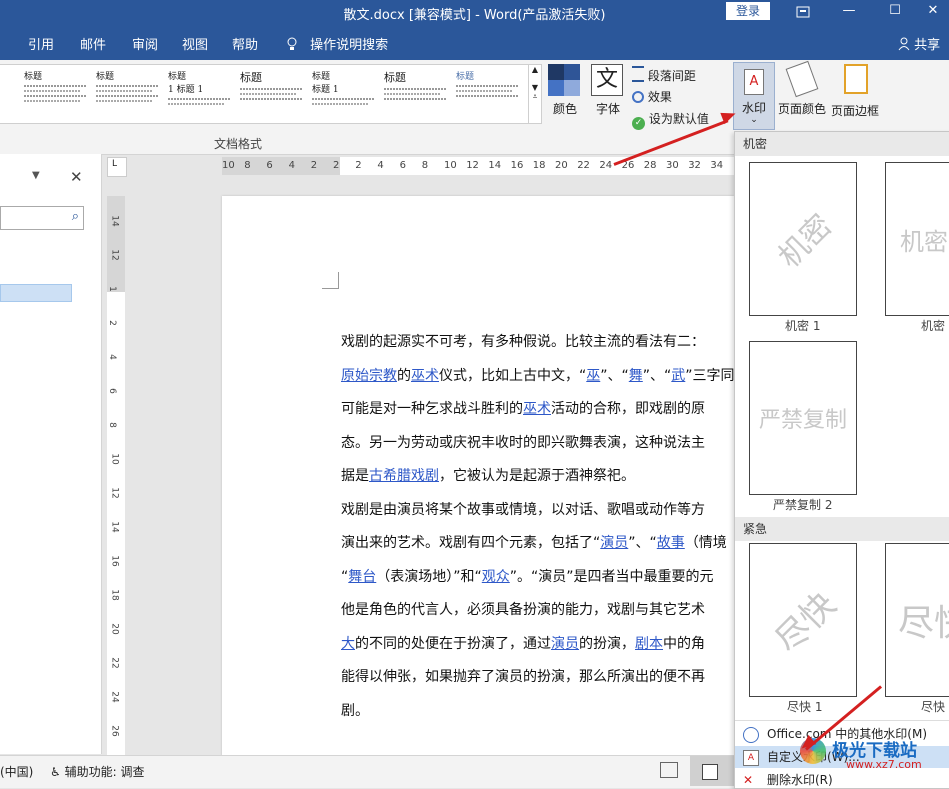 This screenshot has width=949, height=789. I want to click on style-set-item: 标题 1 标题 1, so click(199, 95).